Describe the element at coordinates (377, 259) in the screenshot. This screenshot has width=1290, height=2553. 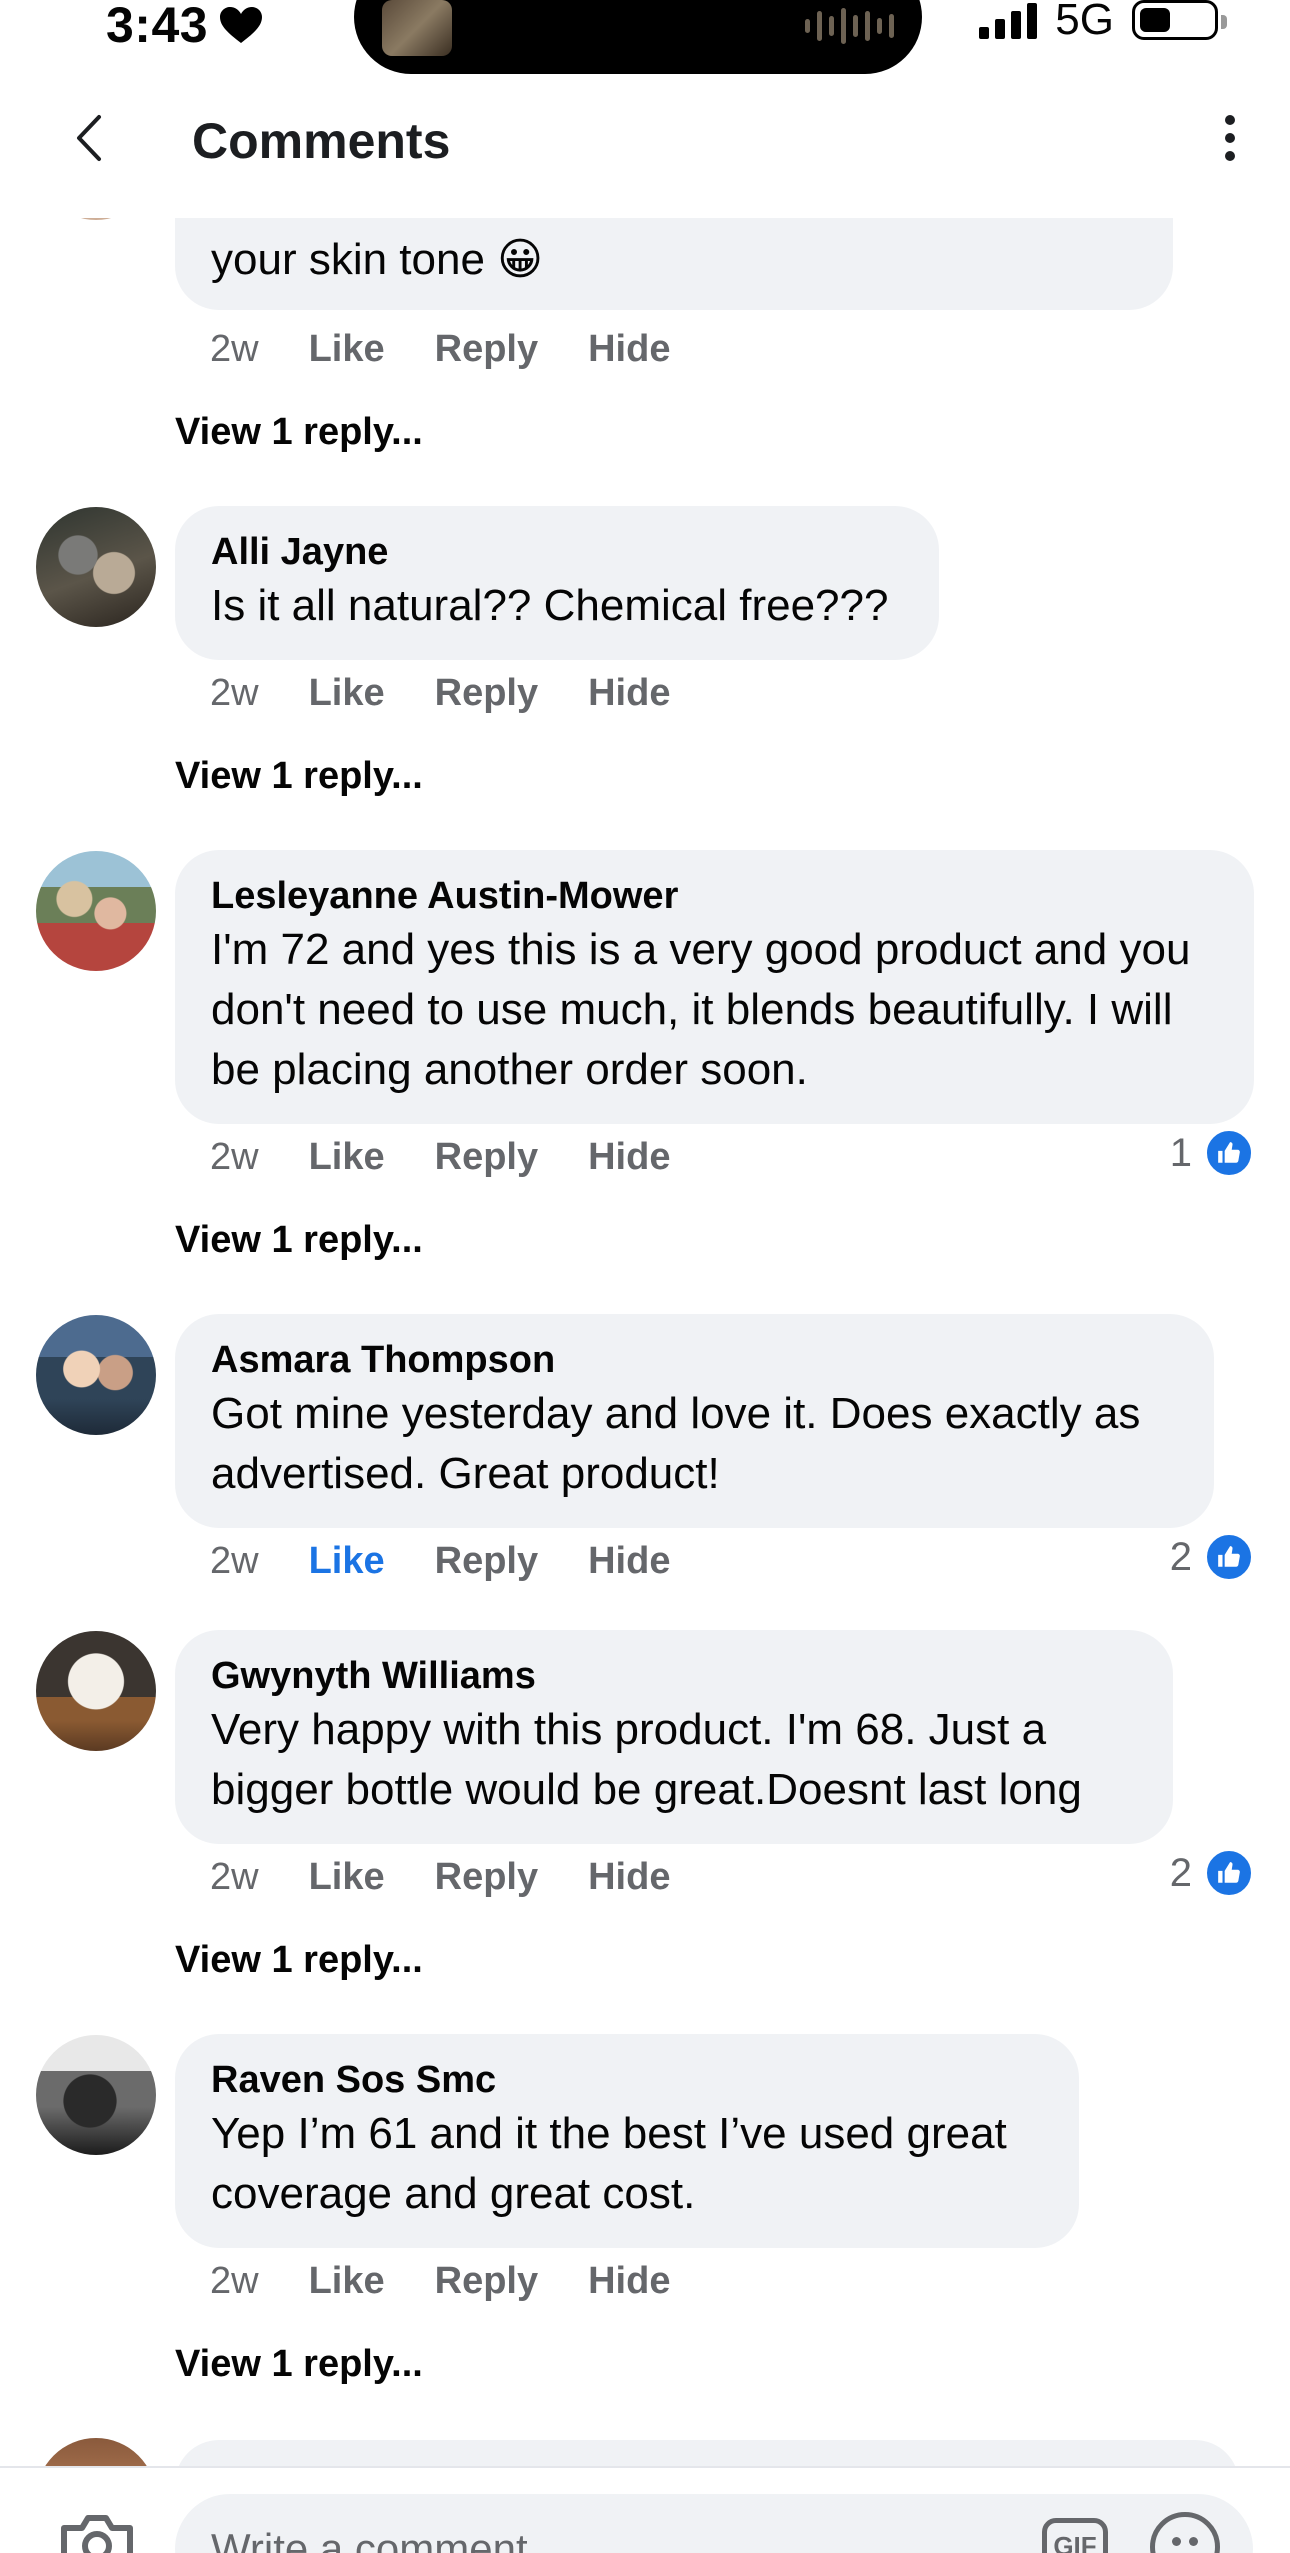
I see `comment-text: your skin tone 😀` at that location.